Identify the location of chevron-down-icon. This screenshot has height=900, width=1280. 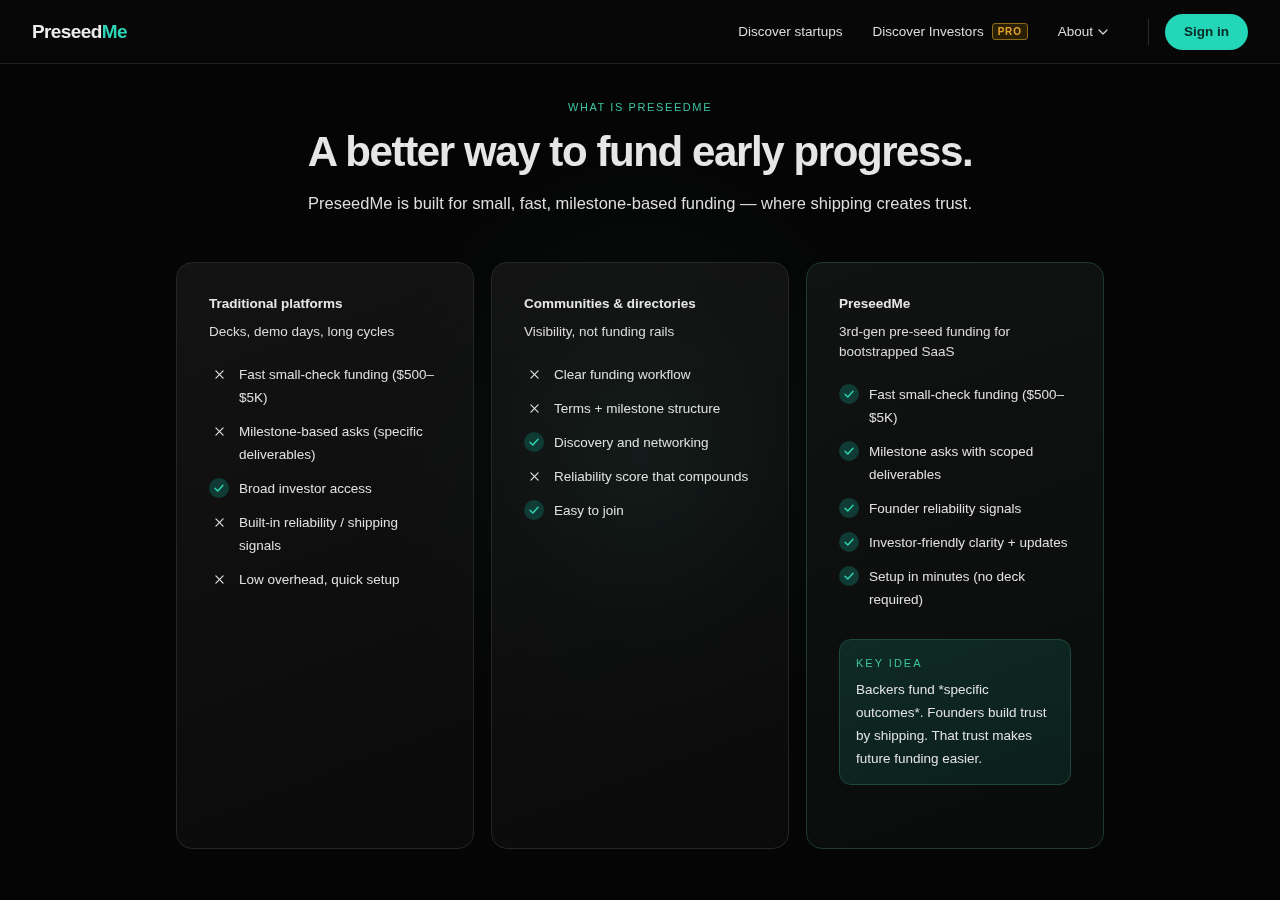
(1103, 31).